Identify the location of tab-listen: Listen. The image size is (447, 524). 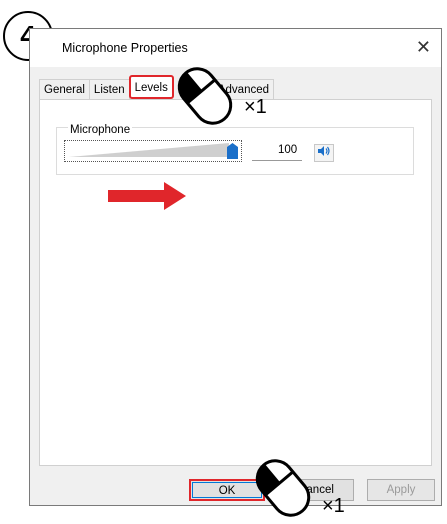
(109, 89).